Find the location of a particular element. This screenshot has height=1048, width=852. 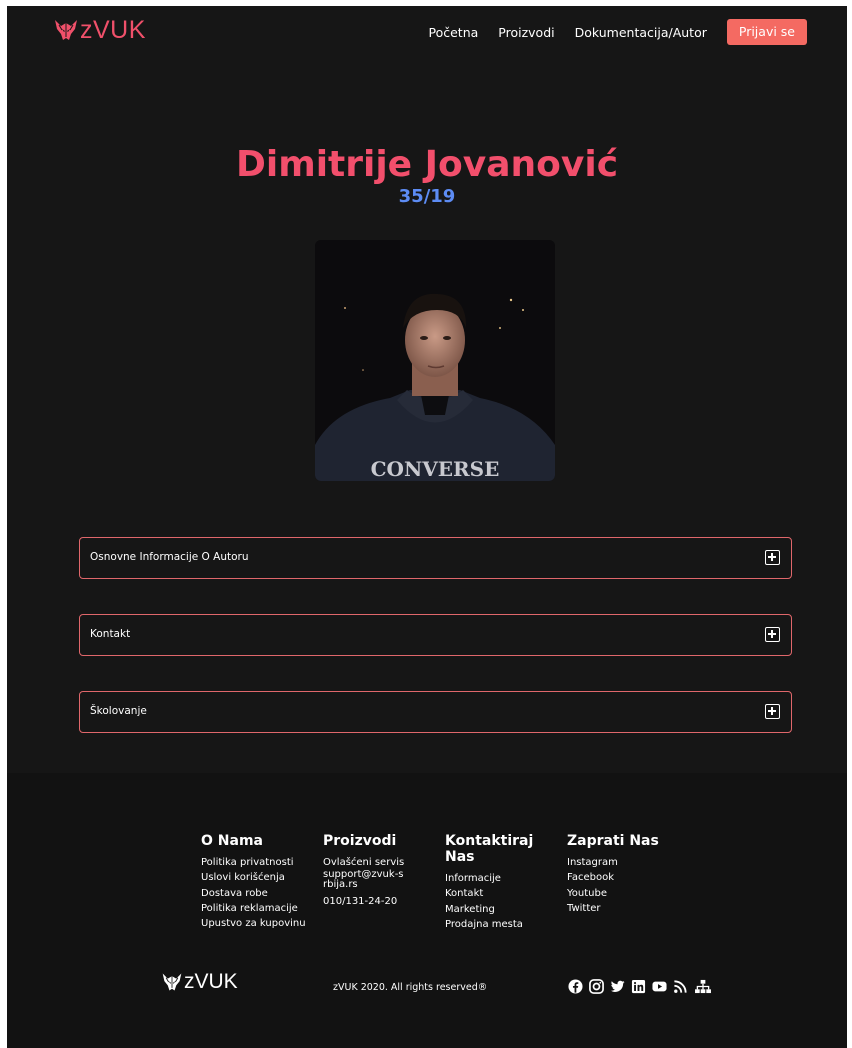

social-icons is located at coordinates (643, 986).